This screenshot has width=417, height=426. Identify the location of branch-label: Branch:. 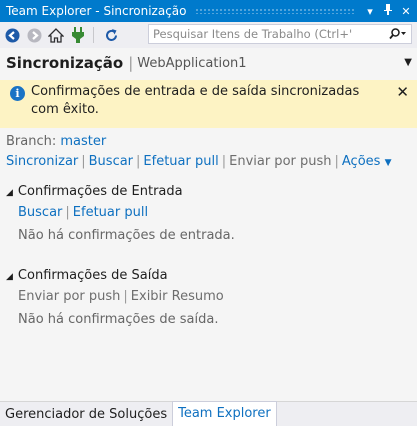
(31, 141).